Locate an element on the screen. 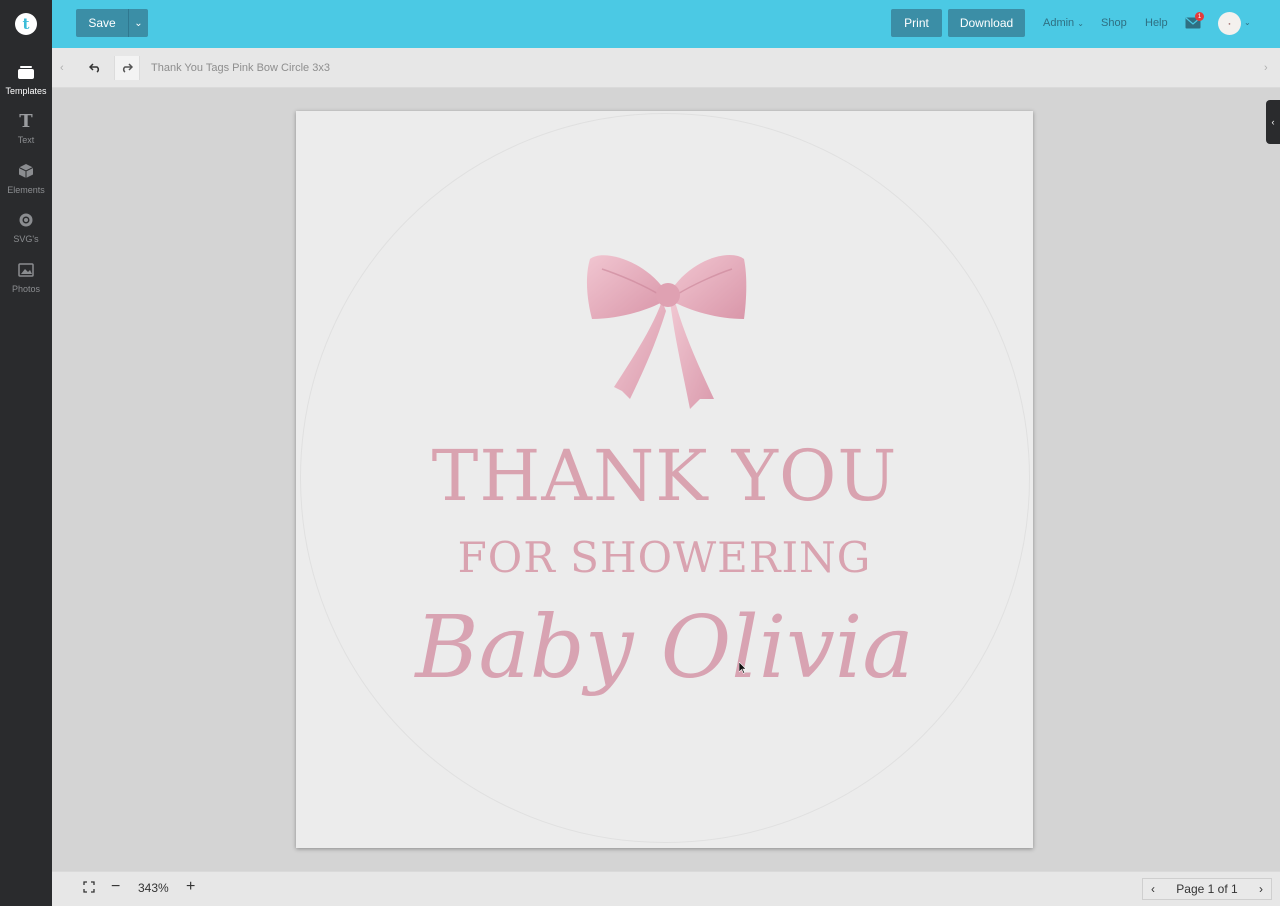 The height and width of the screenshot is (906, 1280). save-button-group: Save ⌄ is located at coordinates (112, 23).